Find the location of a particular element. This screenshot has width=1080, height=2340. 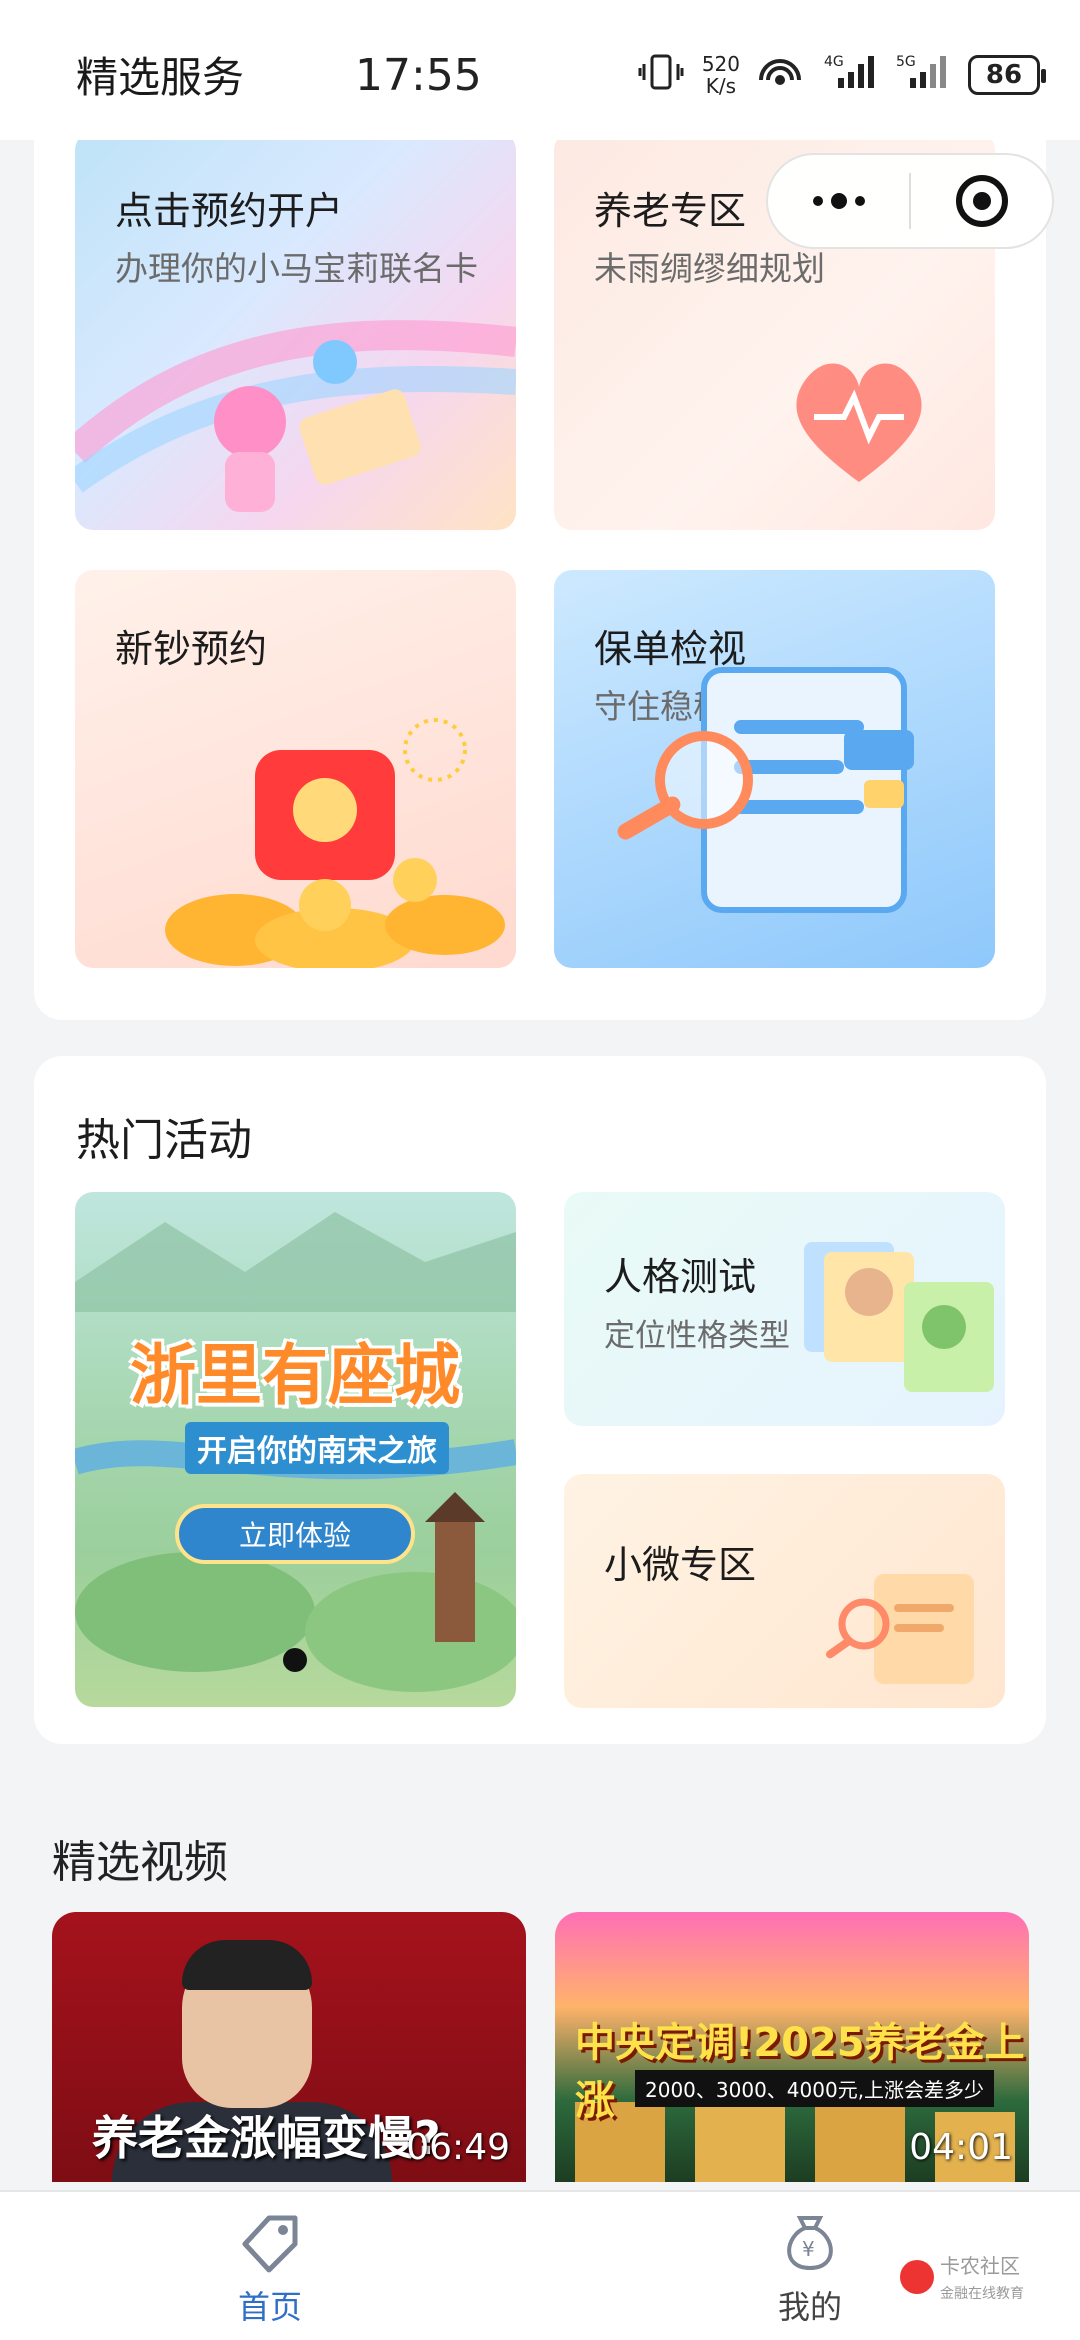

svg-text: 4G is located at coordinates (834, 62).